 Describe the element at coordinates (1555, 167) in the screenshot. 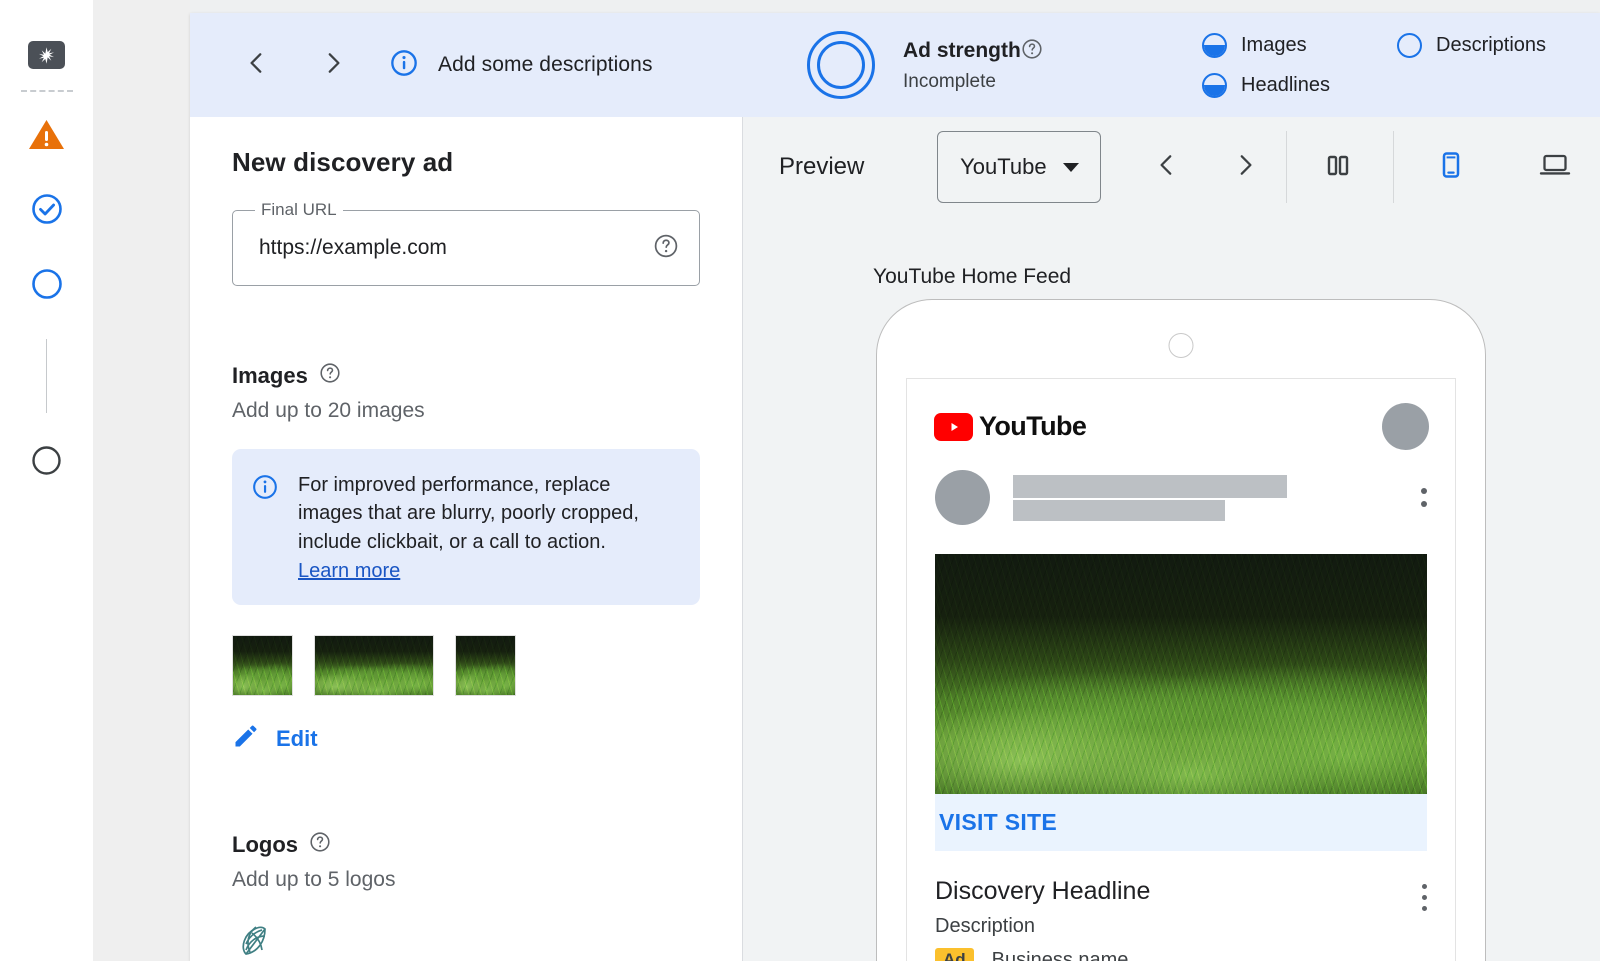

I see `desktop-preview-button` at that location.